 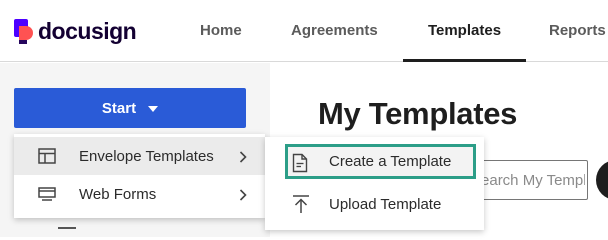 I want to click on filter-button, so click(x=602, y=180).